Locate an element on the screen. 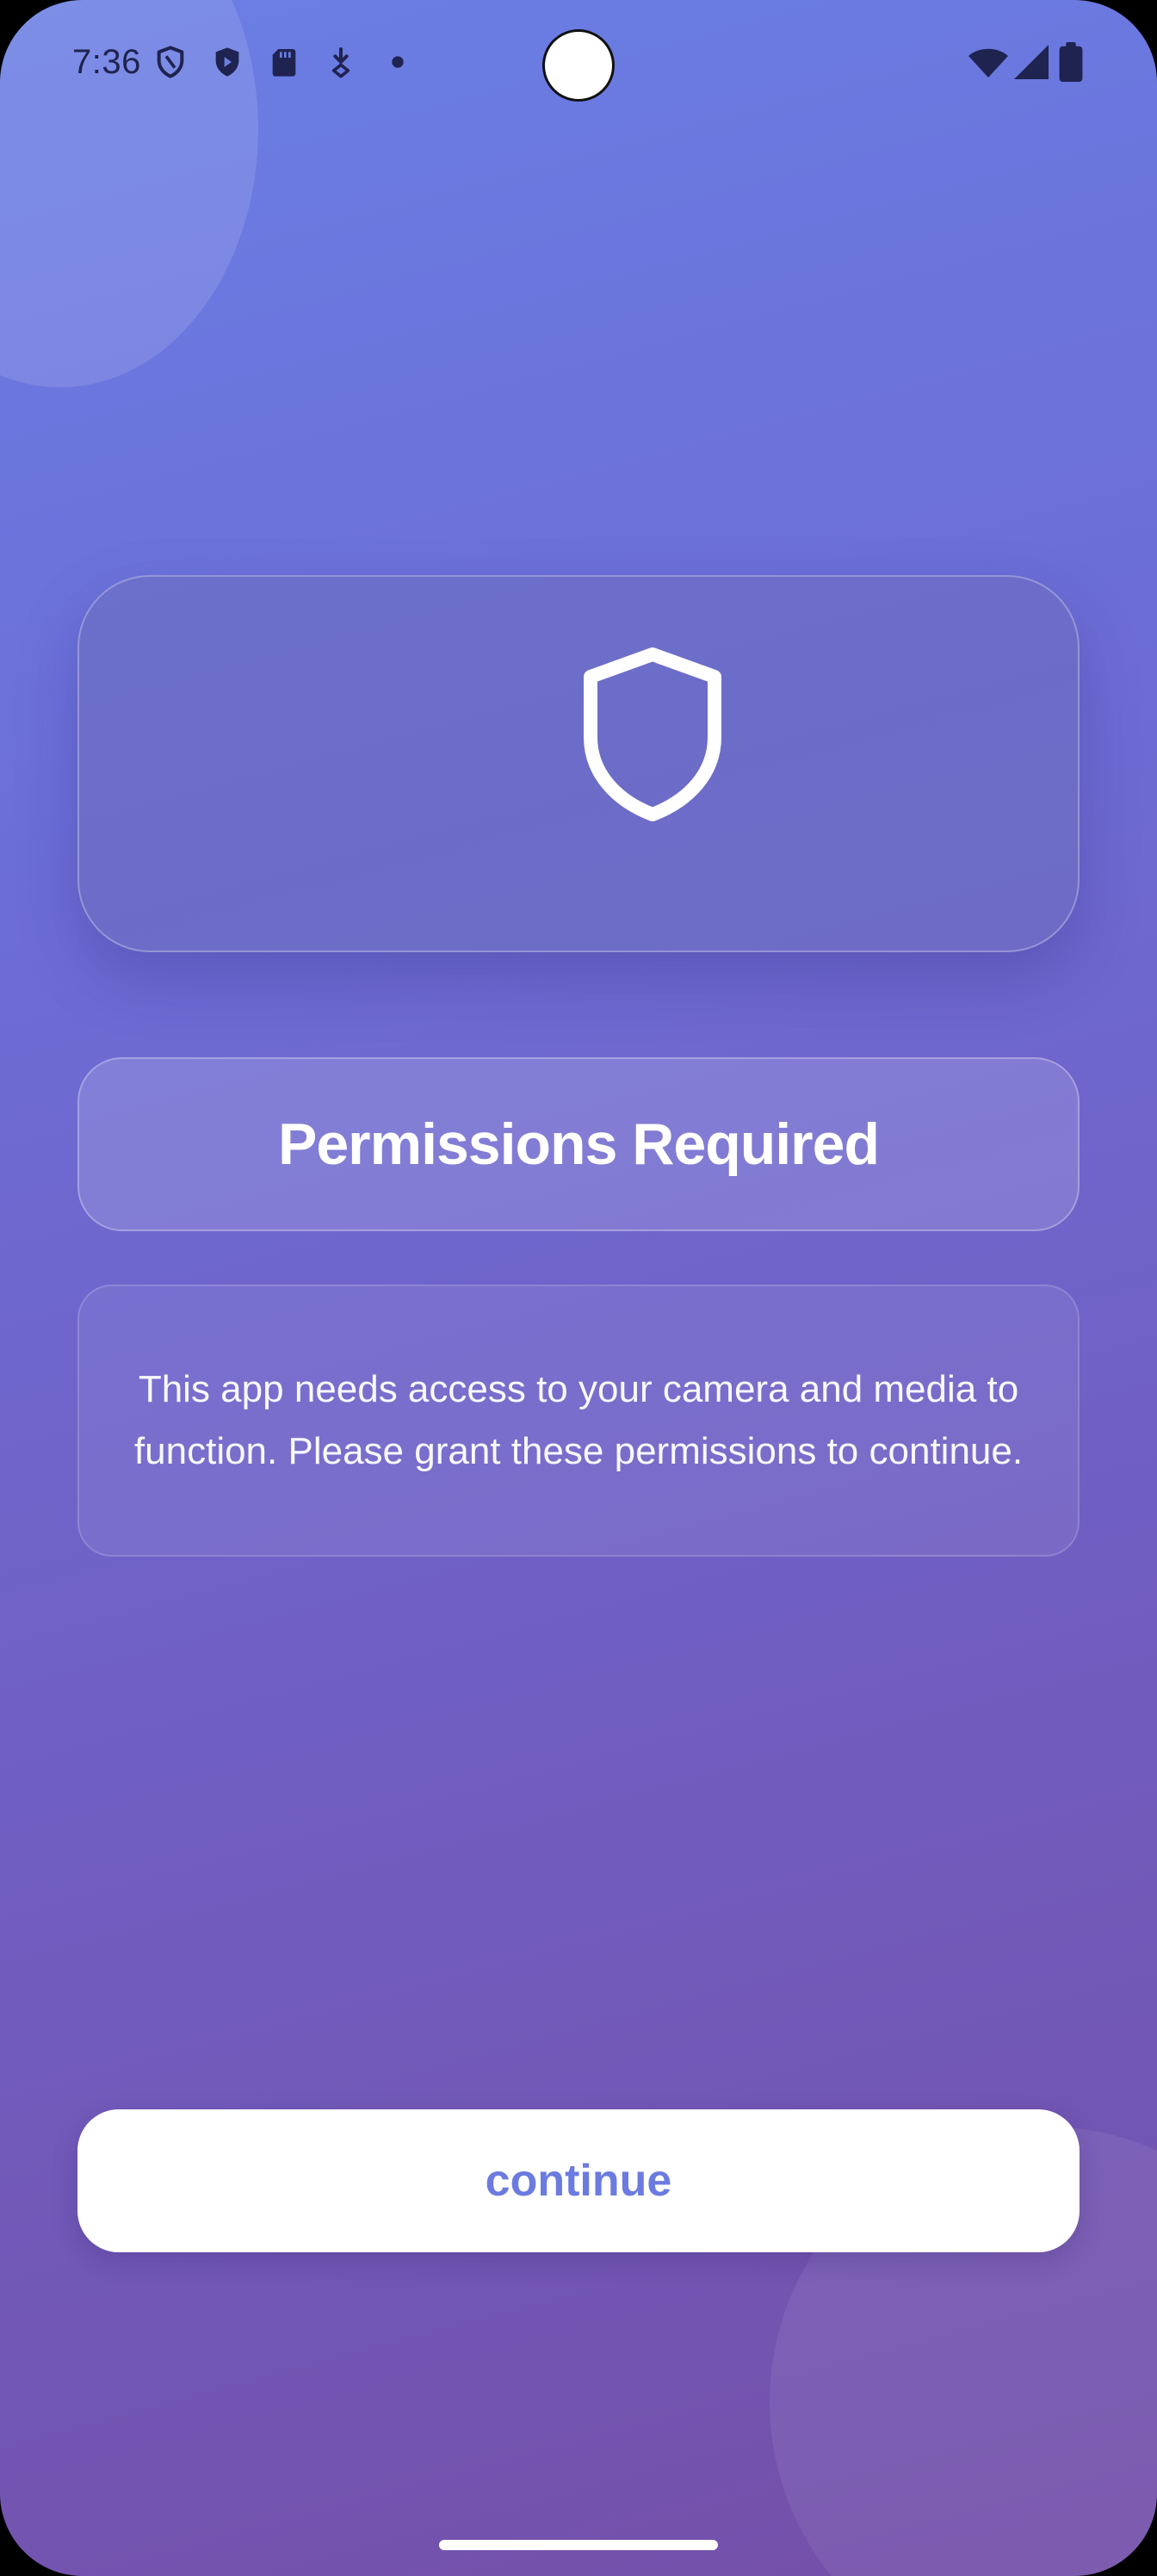 The height and width of the screenshot is (2576, 1157). battery-icon is located at coordinates (1071, 62).